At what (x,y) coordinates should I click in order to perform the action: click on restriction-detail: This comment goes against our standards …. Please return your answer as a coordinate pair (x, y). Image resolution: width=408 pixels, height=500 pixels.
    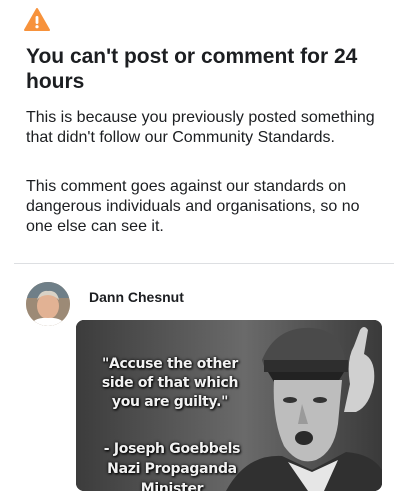
    Looking at the image, I should click on (193, 206).